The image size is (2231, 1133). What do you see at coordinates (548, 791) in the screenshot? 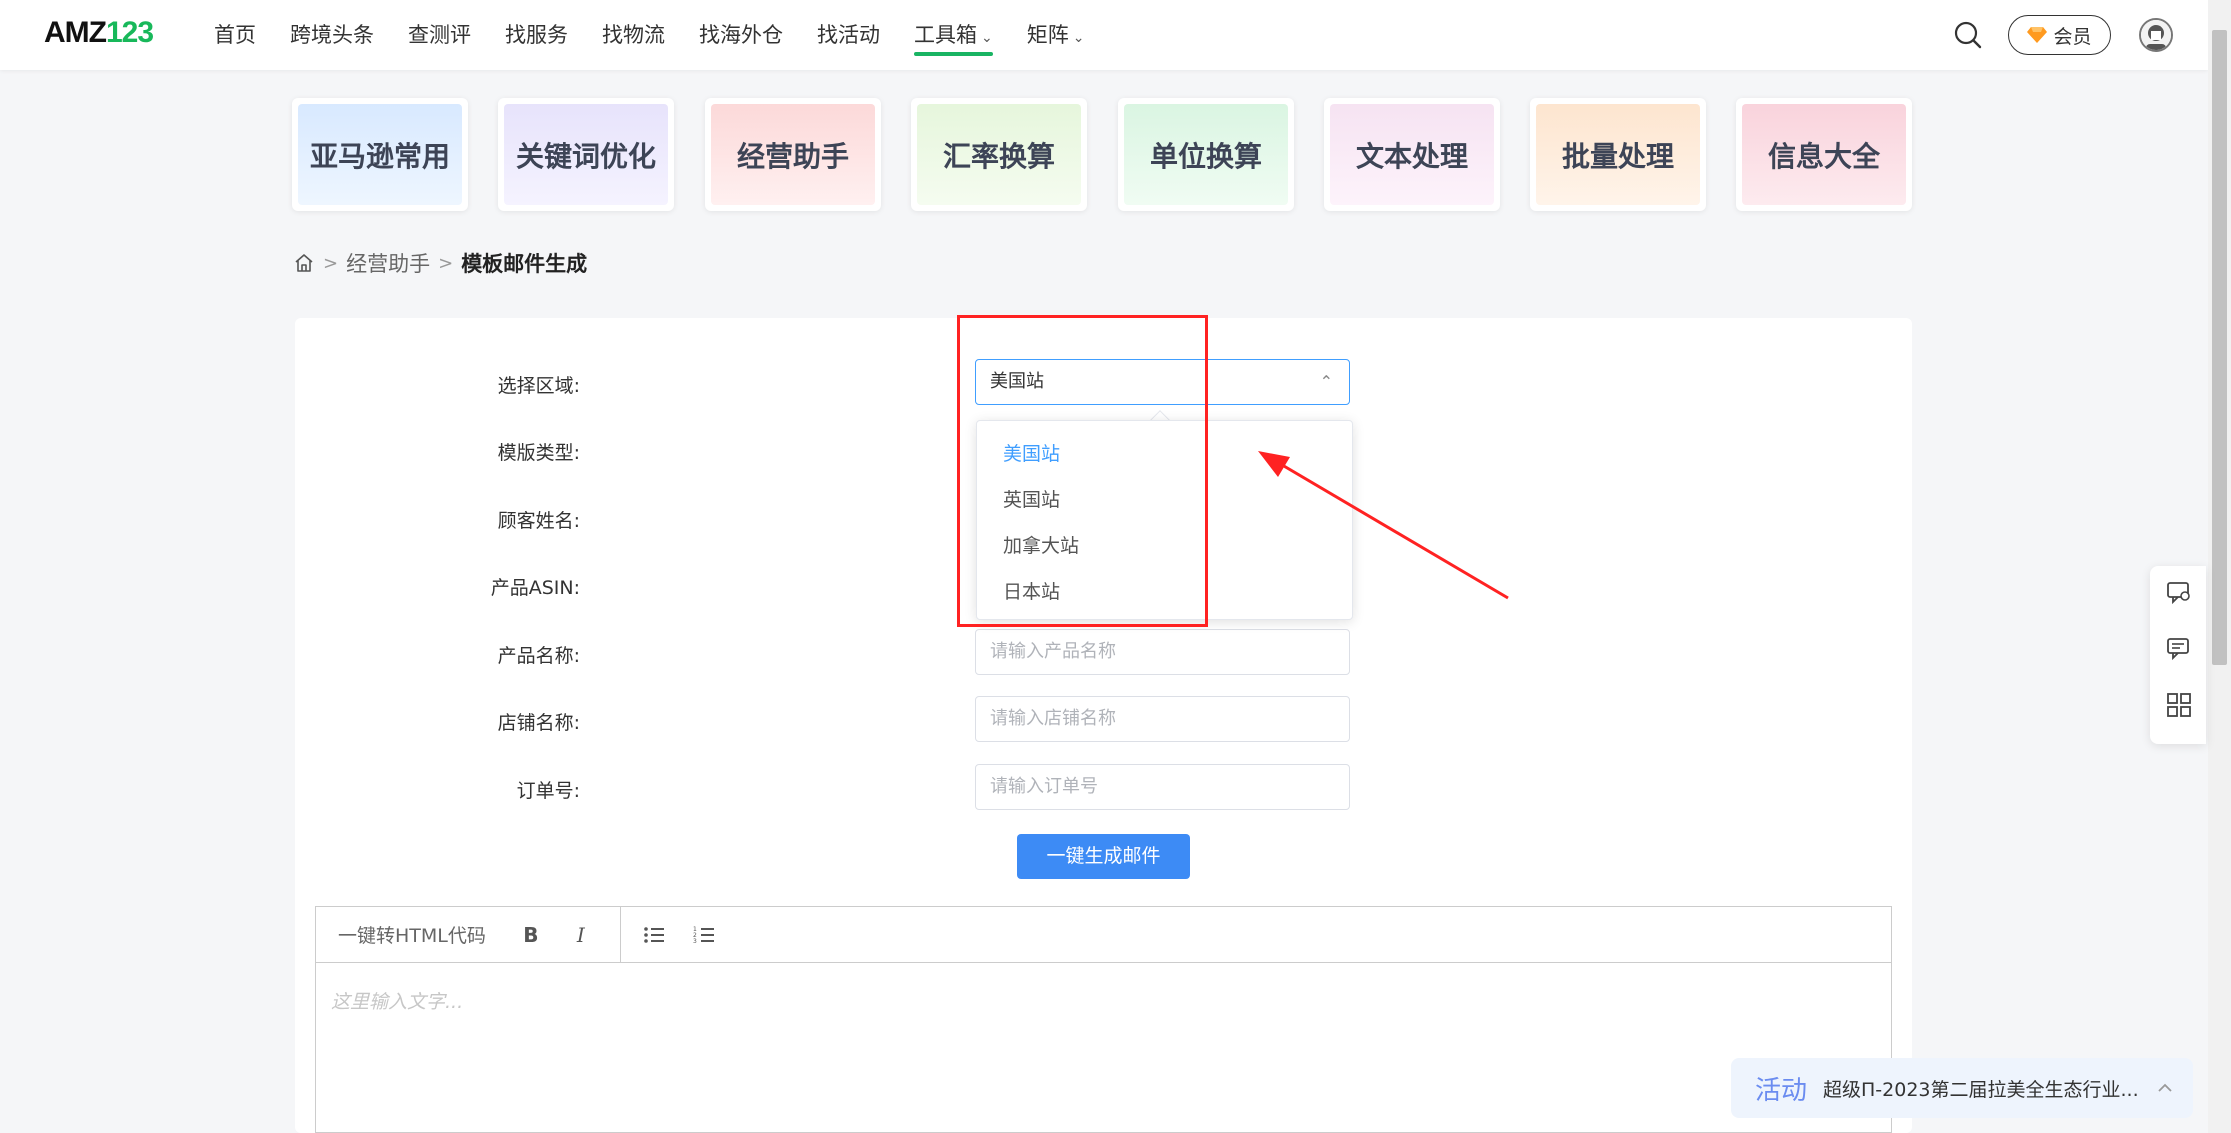
I see `order-number-label: 订单号:` at bounding box center [548, 791].